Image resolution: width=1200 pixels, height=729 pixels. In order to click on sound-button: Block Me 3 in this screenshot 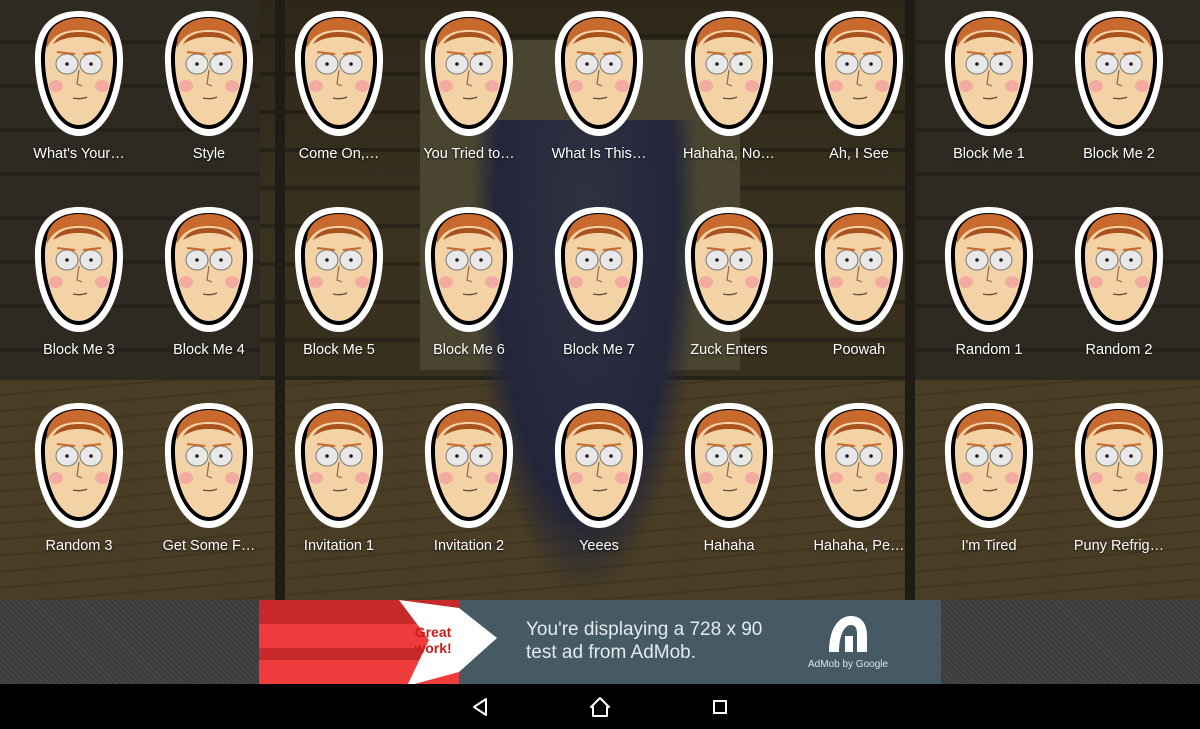, I will do `click(79, 302)`.